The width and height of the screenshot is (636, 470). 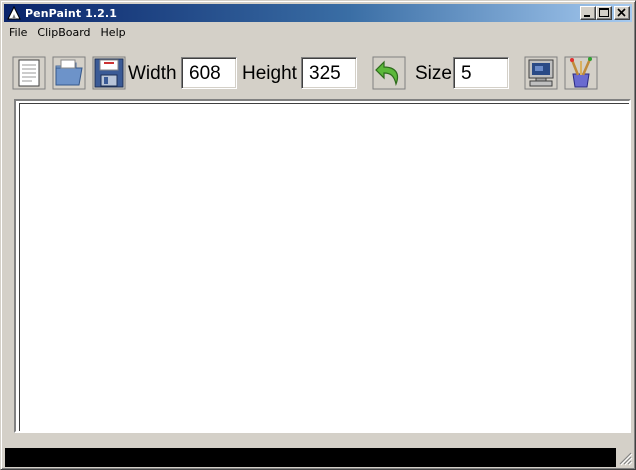 I want to click on window-controls, so click(x=605, y=13).